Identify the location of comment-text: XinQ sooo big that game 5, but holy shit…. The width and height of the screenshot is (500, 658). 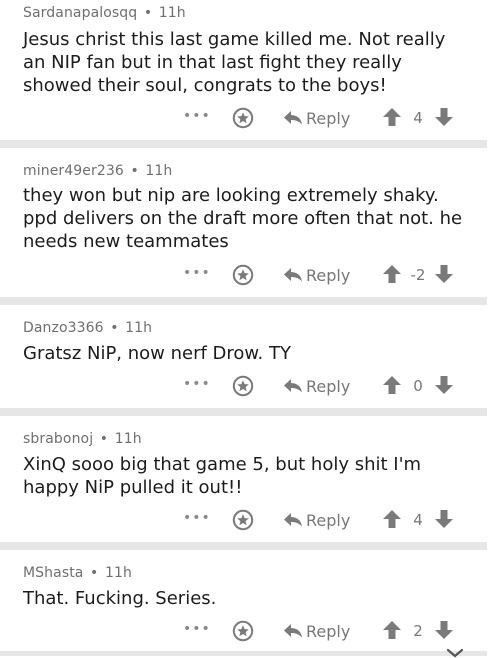
(222, 476).